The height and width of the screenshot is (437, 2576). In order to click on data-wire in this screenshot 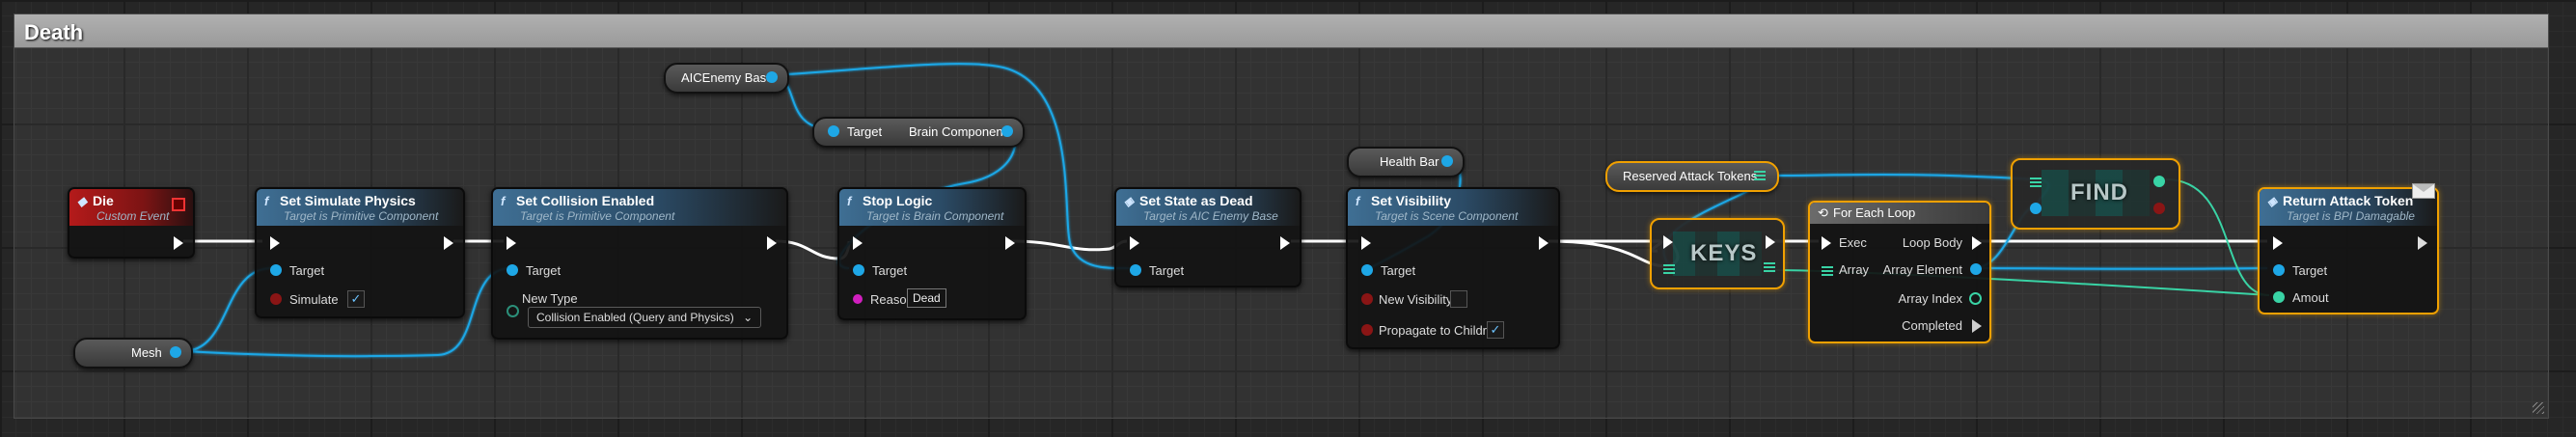, I will do `click(2120, 269)`.